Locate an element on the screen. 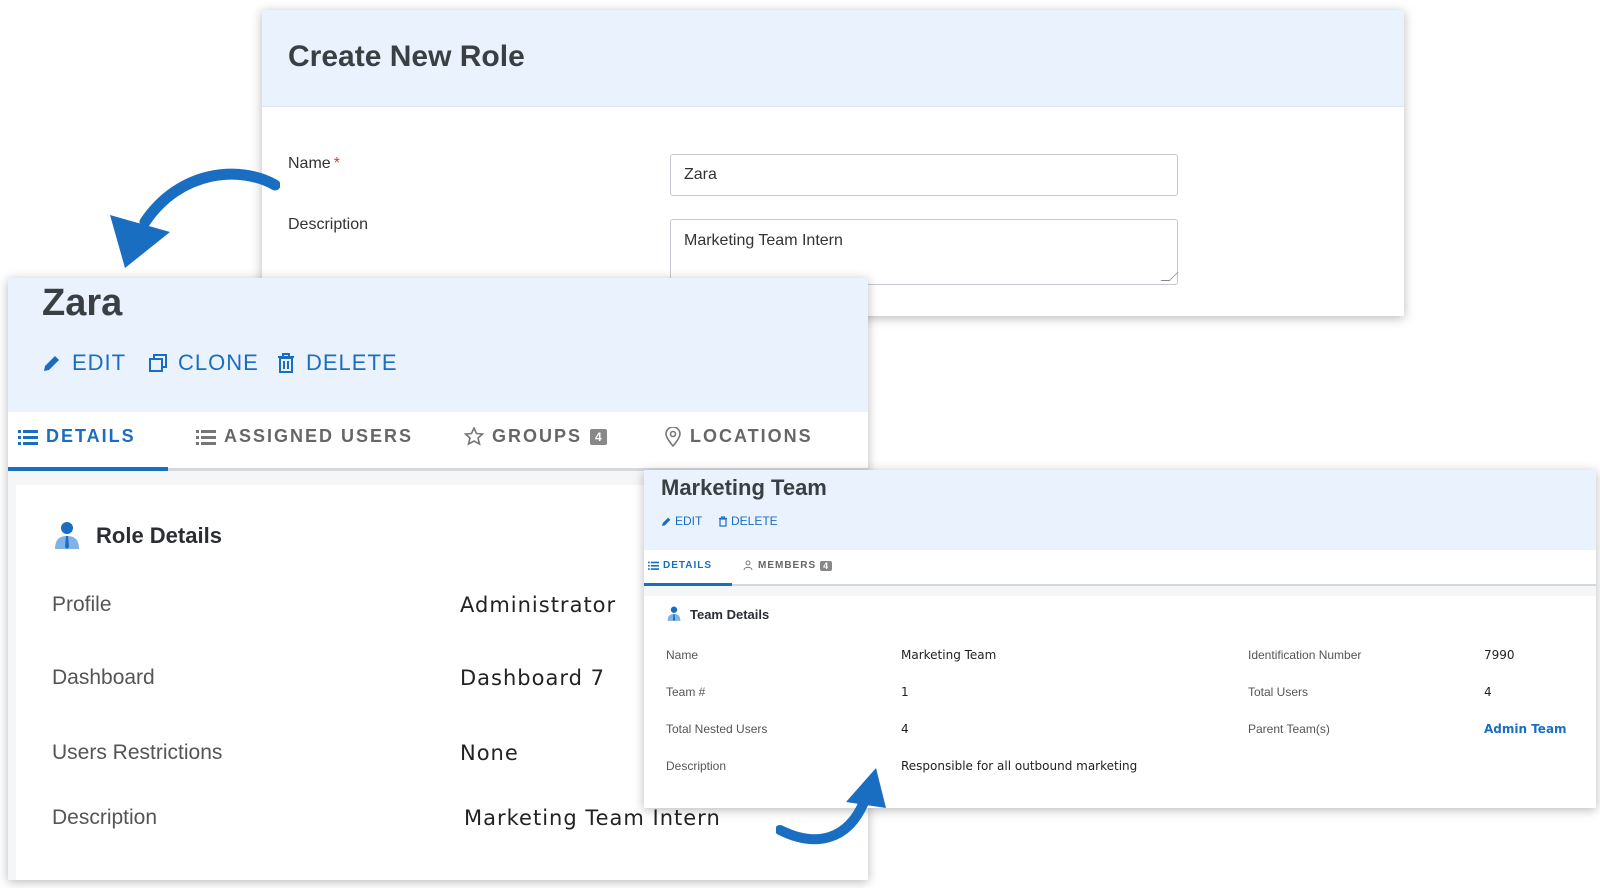 The image size is (1600, 888). profile-value: Administrator is located at coordinates (538, 605).